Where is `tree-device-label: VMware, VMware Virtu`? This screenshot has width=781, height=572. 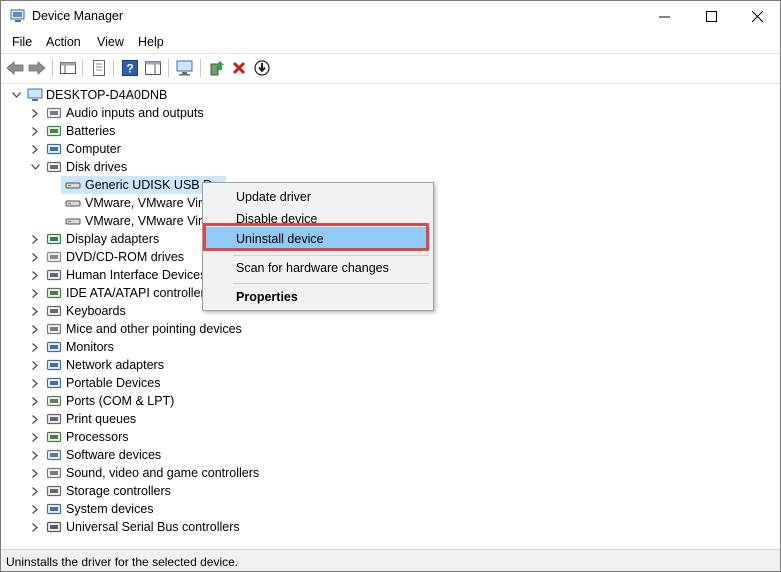
tree-device-label: VMware, VMware Virtu is located at coordinates (149, 221).